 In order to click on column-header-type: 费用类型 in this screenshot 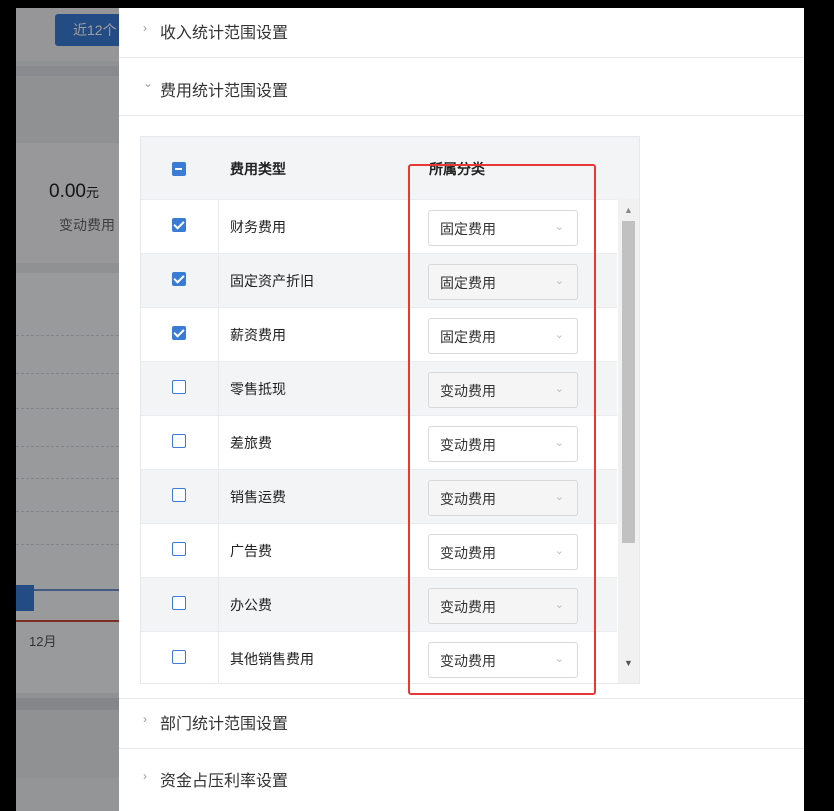, I will do `click(258, 169)`.